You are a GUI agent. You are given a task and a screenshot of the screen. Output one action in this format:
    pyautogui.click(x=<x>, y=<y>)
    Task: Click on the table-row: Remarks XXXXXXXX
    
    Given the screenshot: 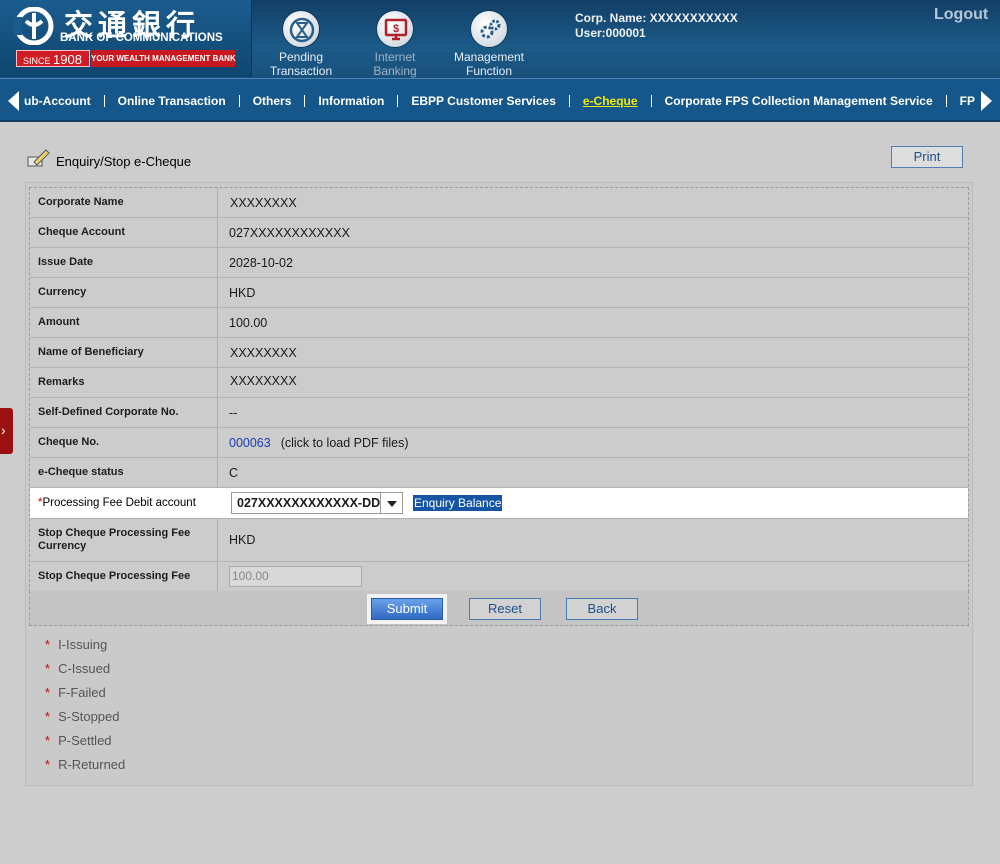 What is the action you would take?
    pyautogui.click(x=499, y=383)
    